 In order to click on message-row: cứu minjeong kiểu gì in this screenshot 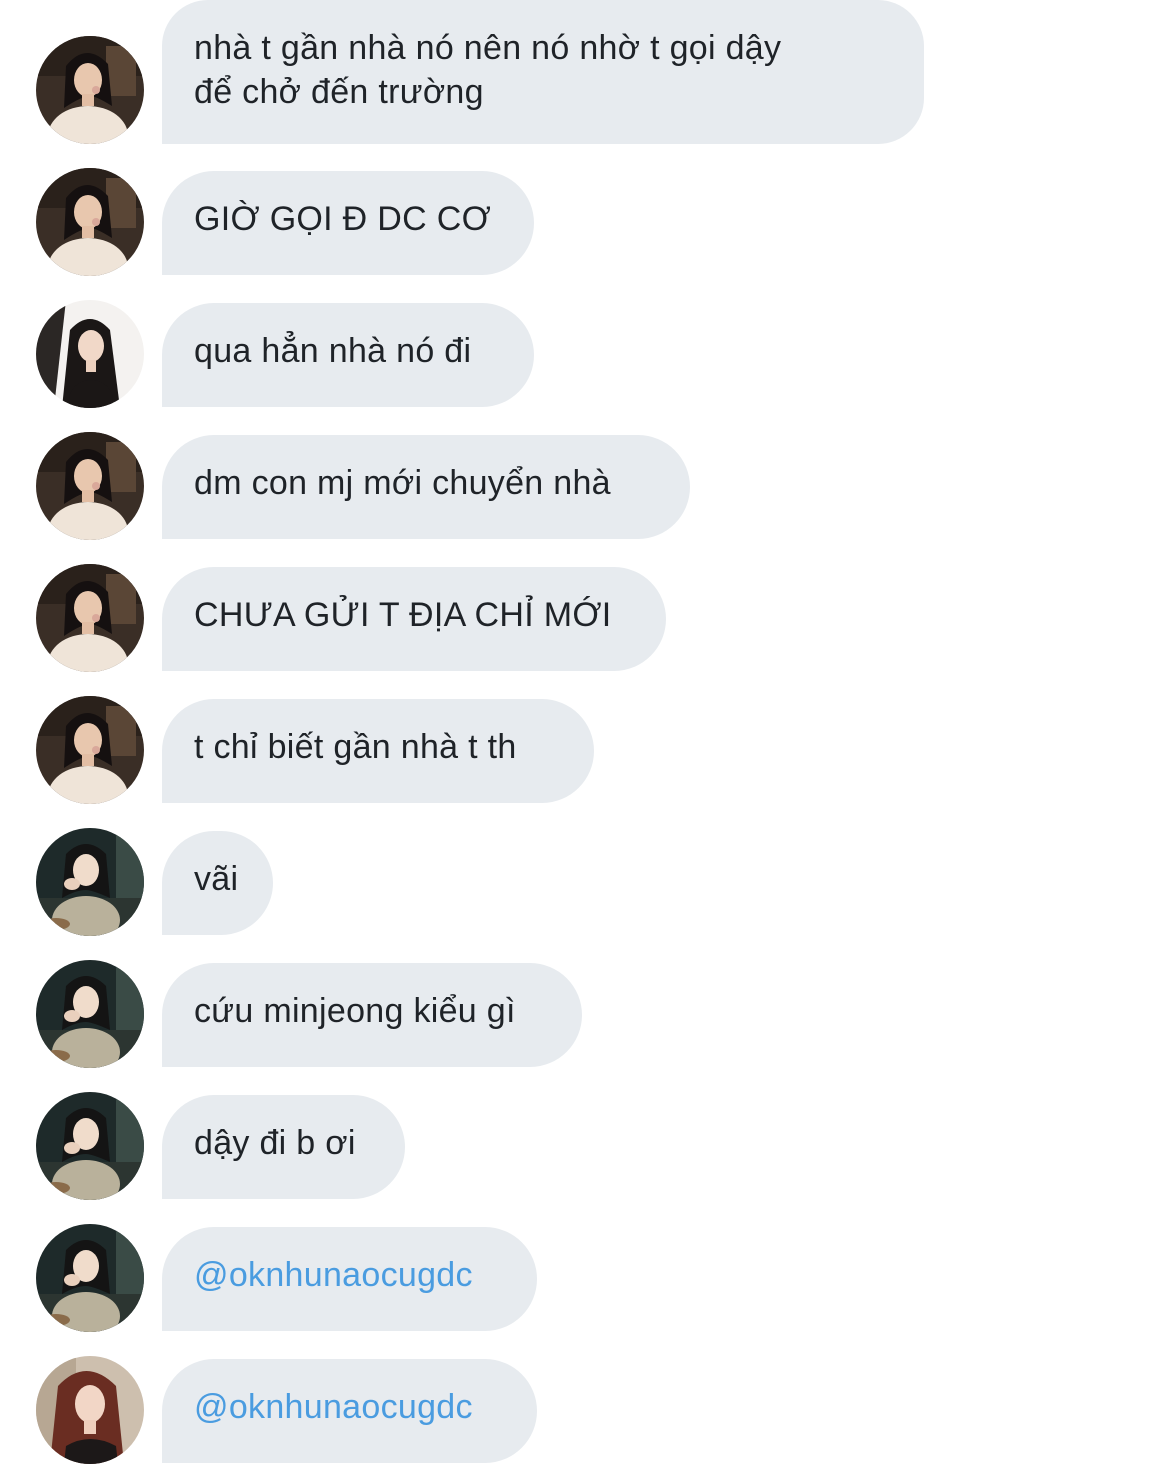, I will do `click(585, 1015)`.